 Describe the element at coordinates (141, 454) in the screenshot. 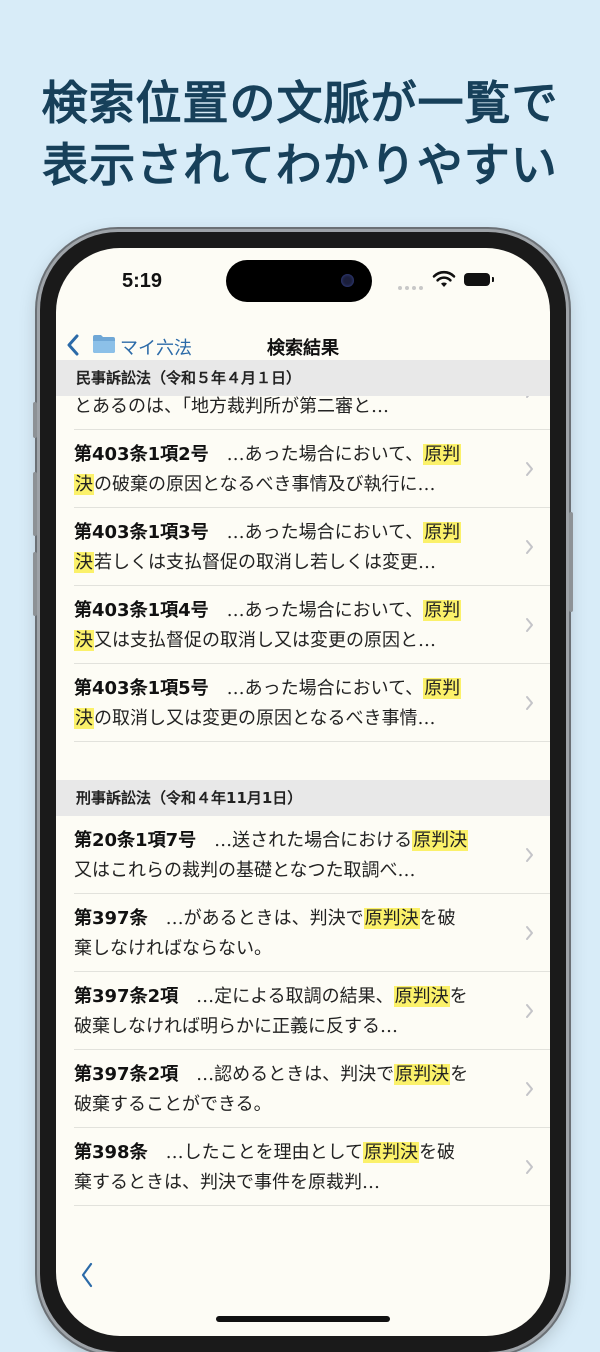

I see `article-label: 第403条1項2号` at that location.